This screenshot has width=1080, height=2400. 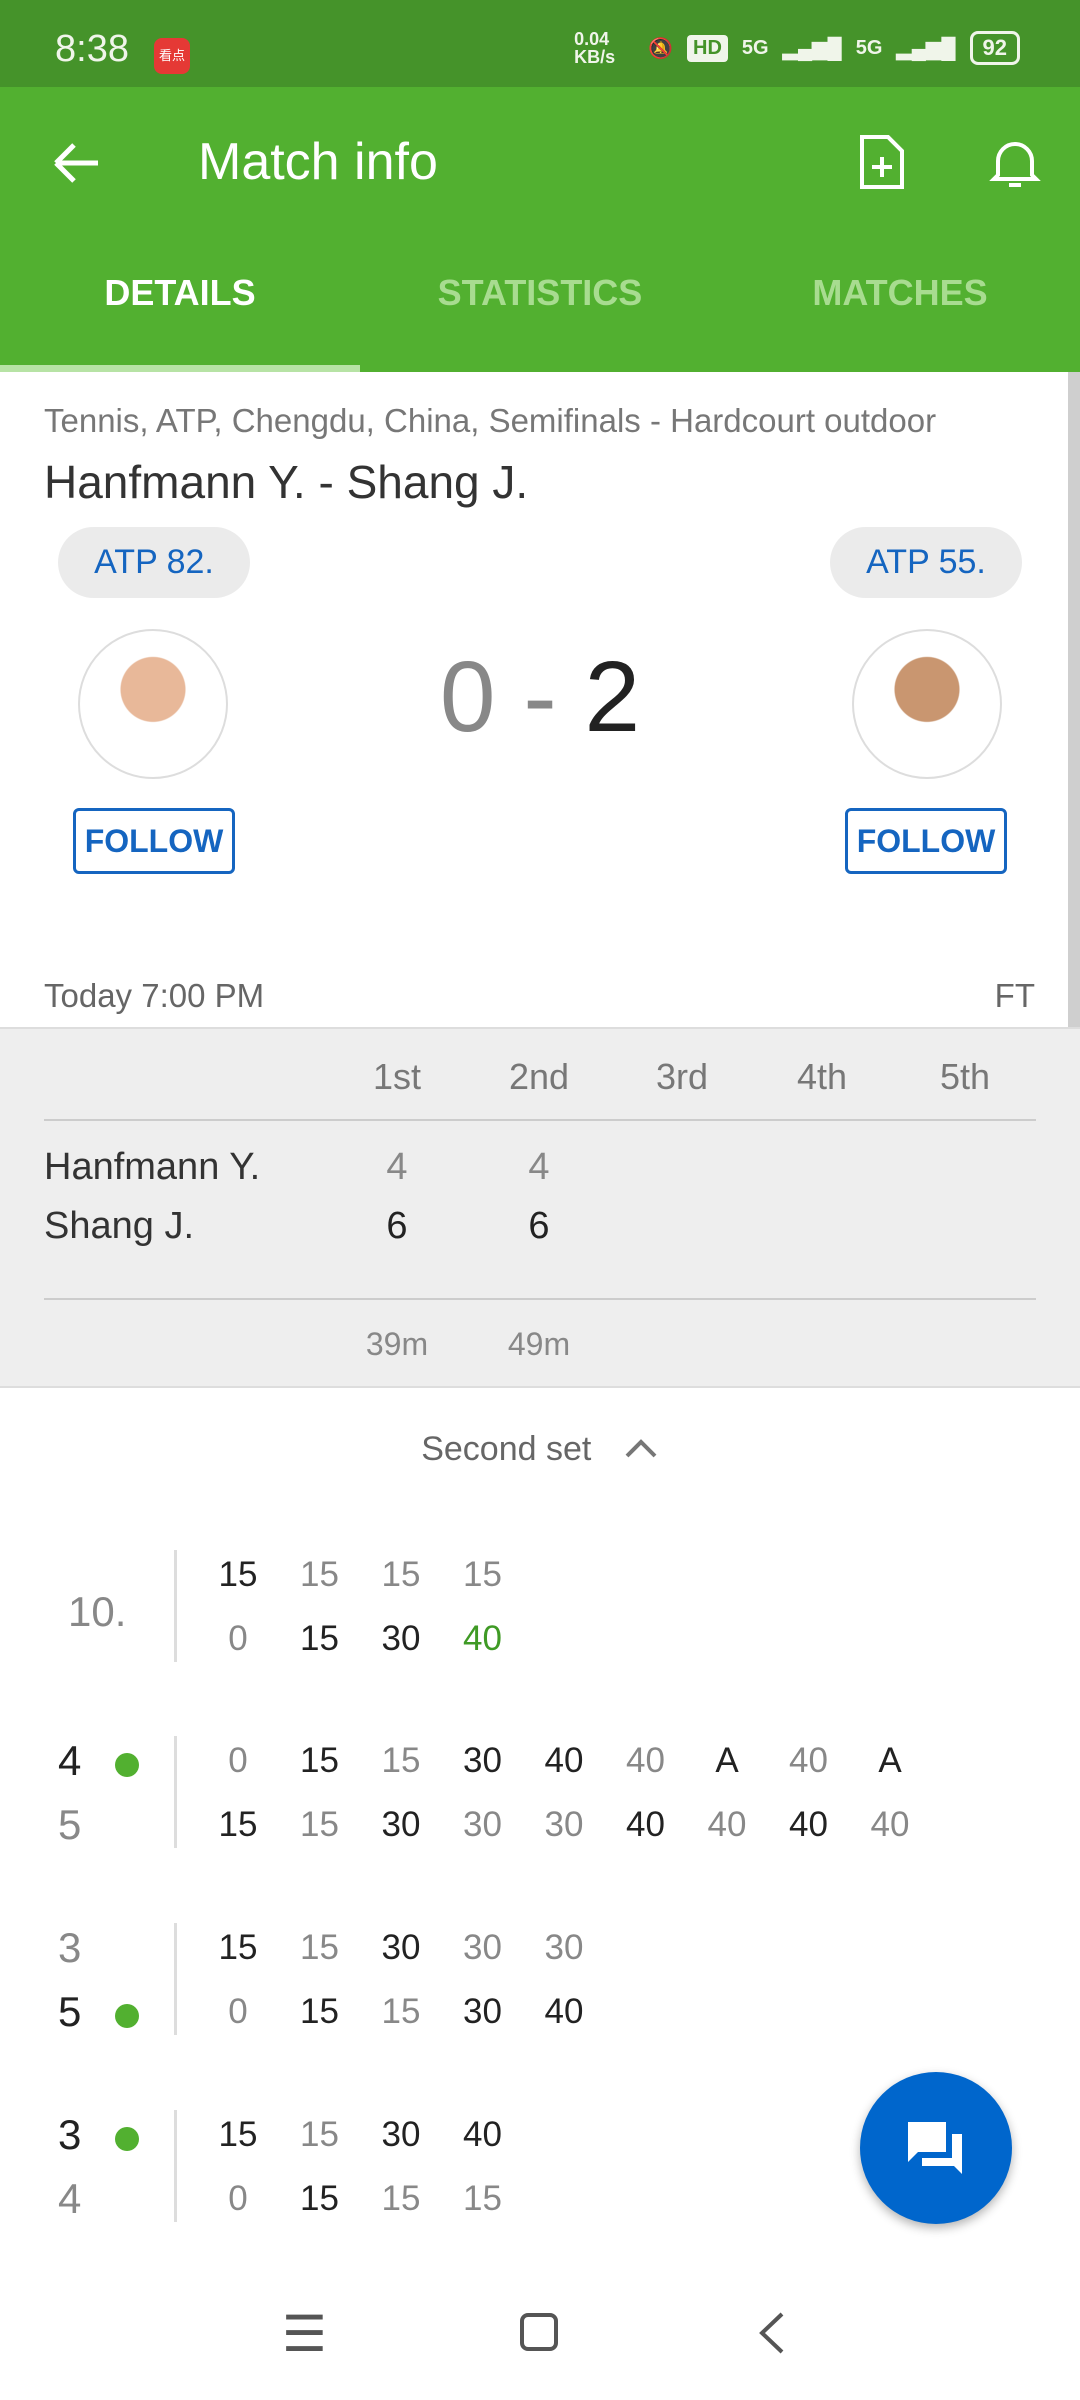 What do you see at coordinates (92, 49) in the screenshot?
I see `clock: 8:38` at bounding box center [92, 49].